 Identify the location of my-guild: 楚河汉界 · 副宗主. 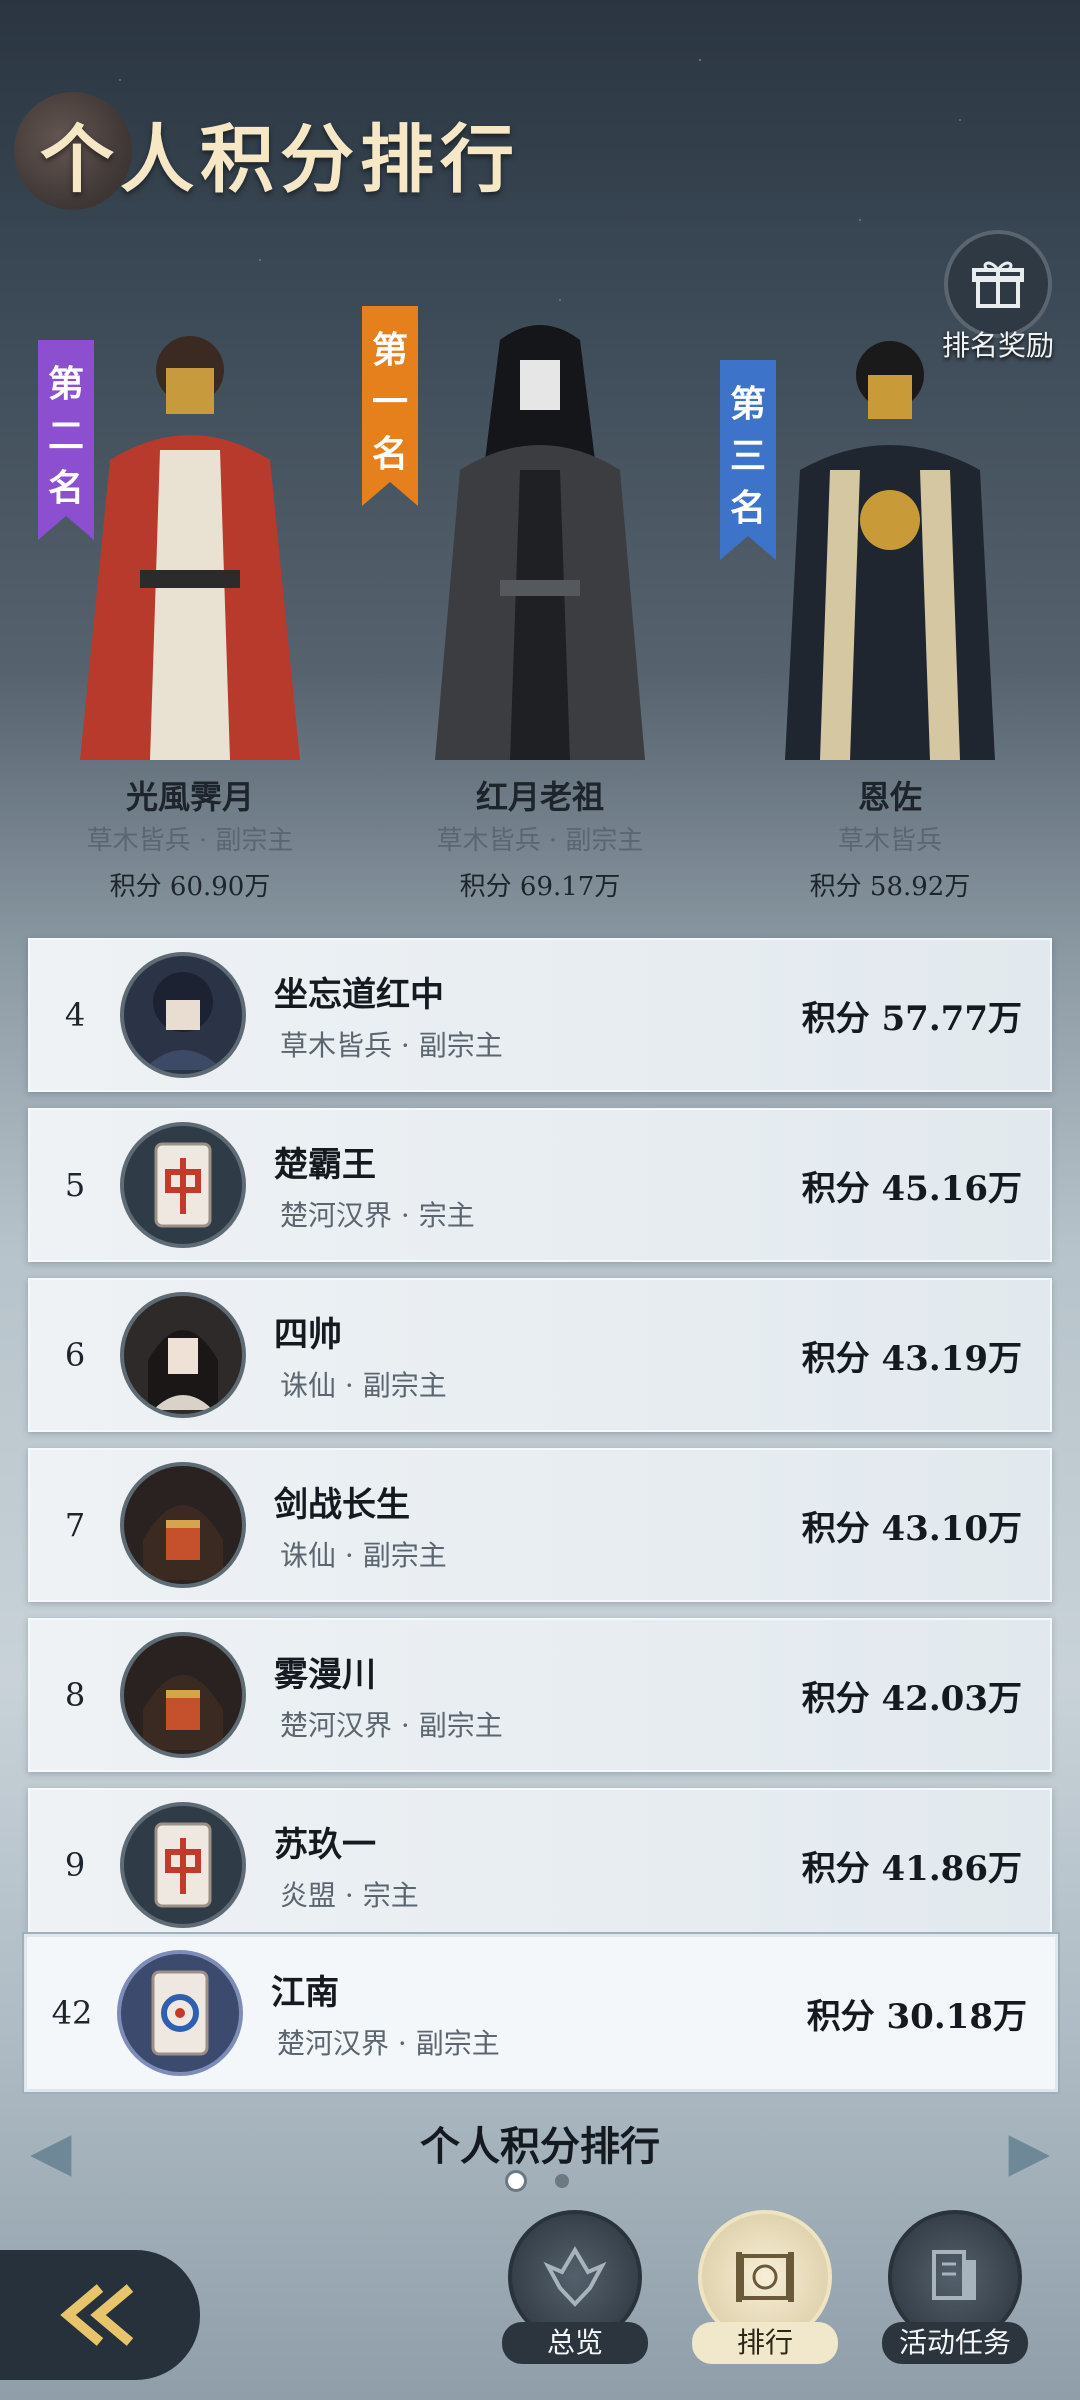
(388, 2043).